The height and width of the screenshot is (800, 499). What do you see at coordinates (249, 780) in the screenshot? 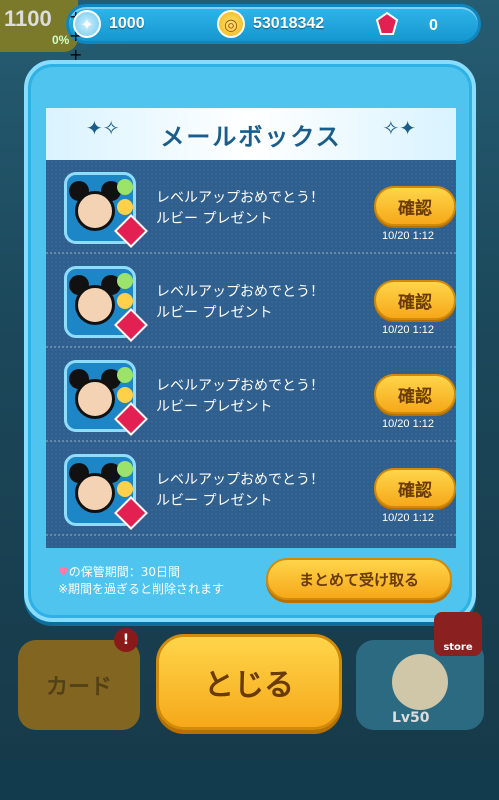
I see `bottom-strip` at bounding box center [249, 780].